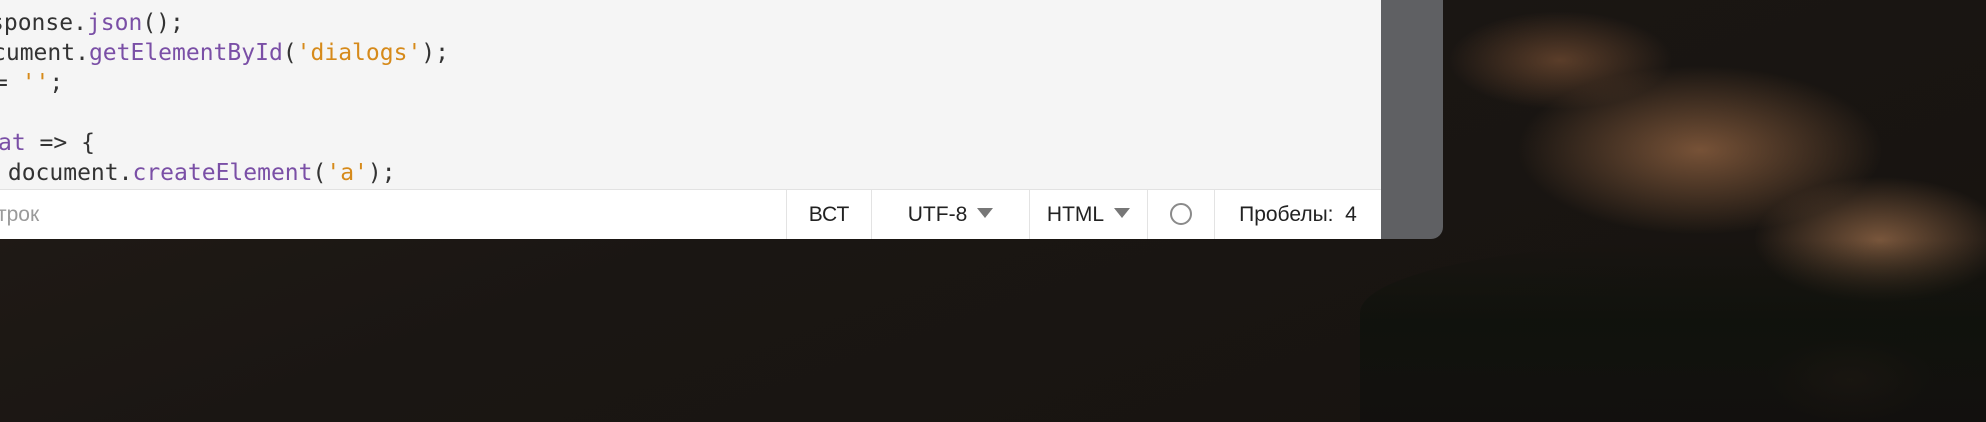  What do you see at coordinates (185, 53) in the screenshot?
I see `code-token: getElementById` at bounding box center [185, 53].